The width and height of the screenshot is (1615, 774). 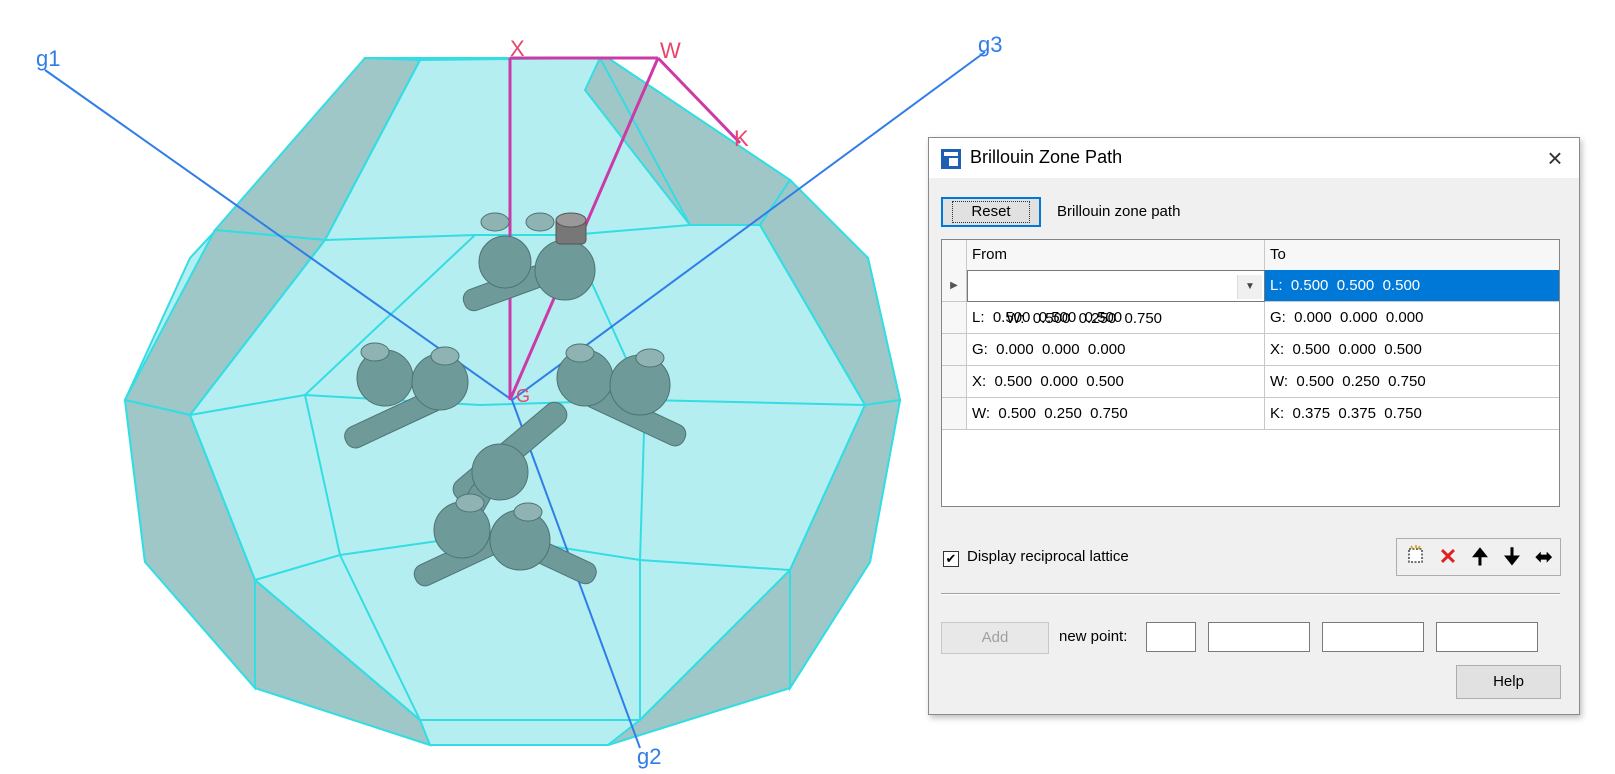 What do you see at coordinates (1116, 298) in the screenshot?
I see `from-cell: W: 0.500 0.250 0.750 ▼` at bounding box center [1116, 298].